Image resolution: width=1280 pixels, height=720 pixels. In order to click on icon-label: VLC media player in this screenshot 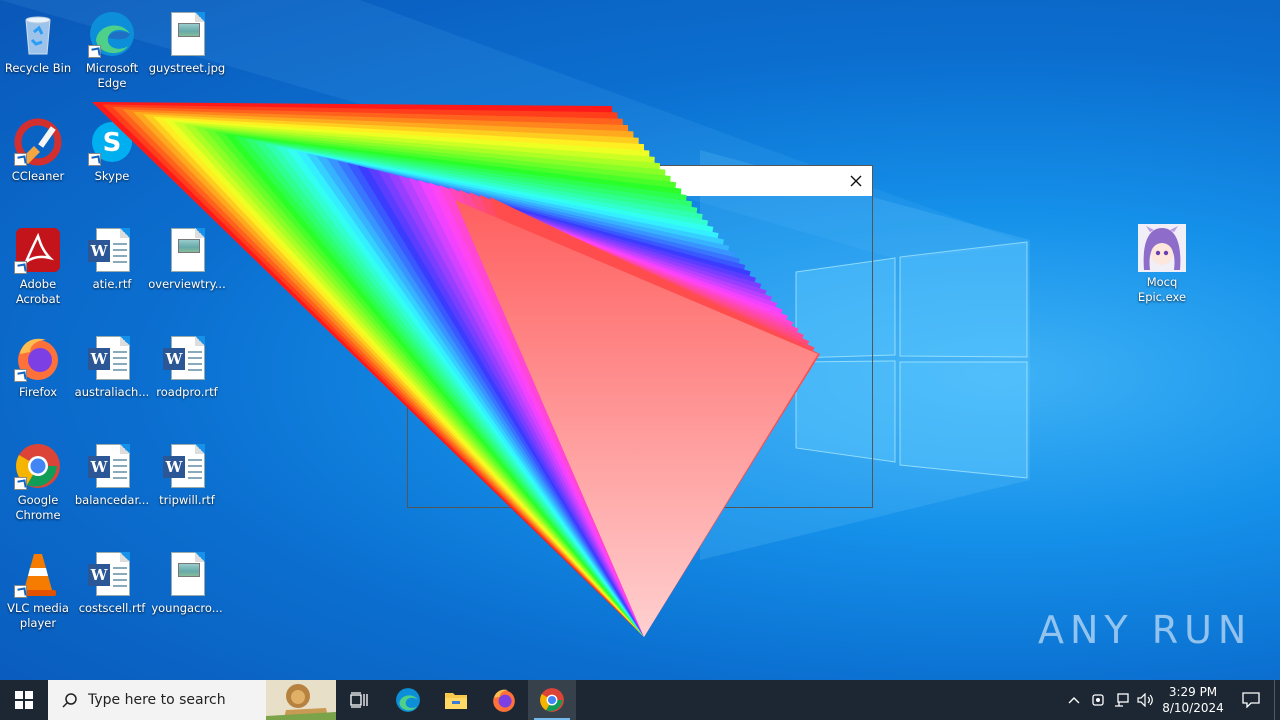, I will do `click(38, 615)`.